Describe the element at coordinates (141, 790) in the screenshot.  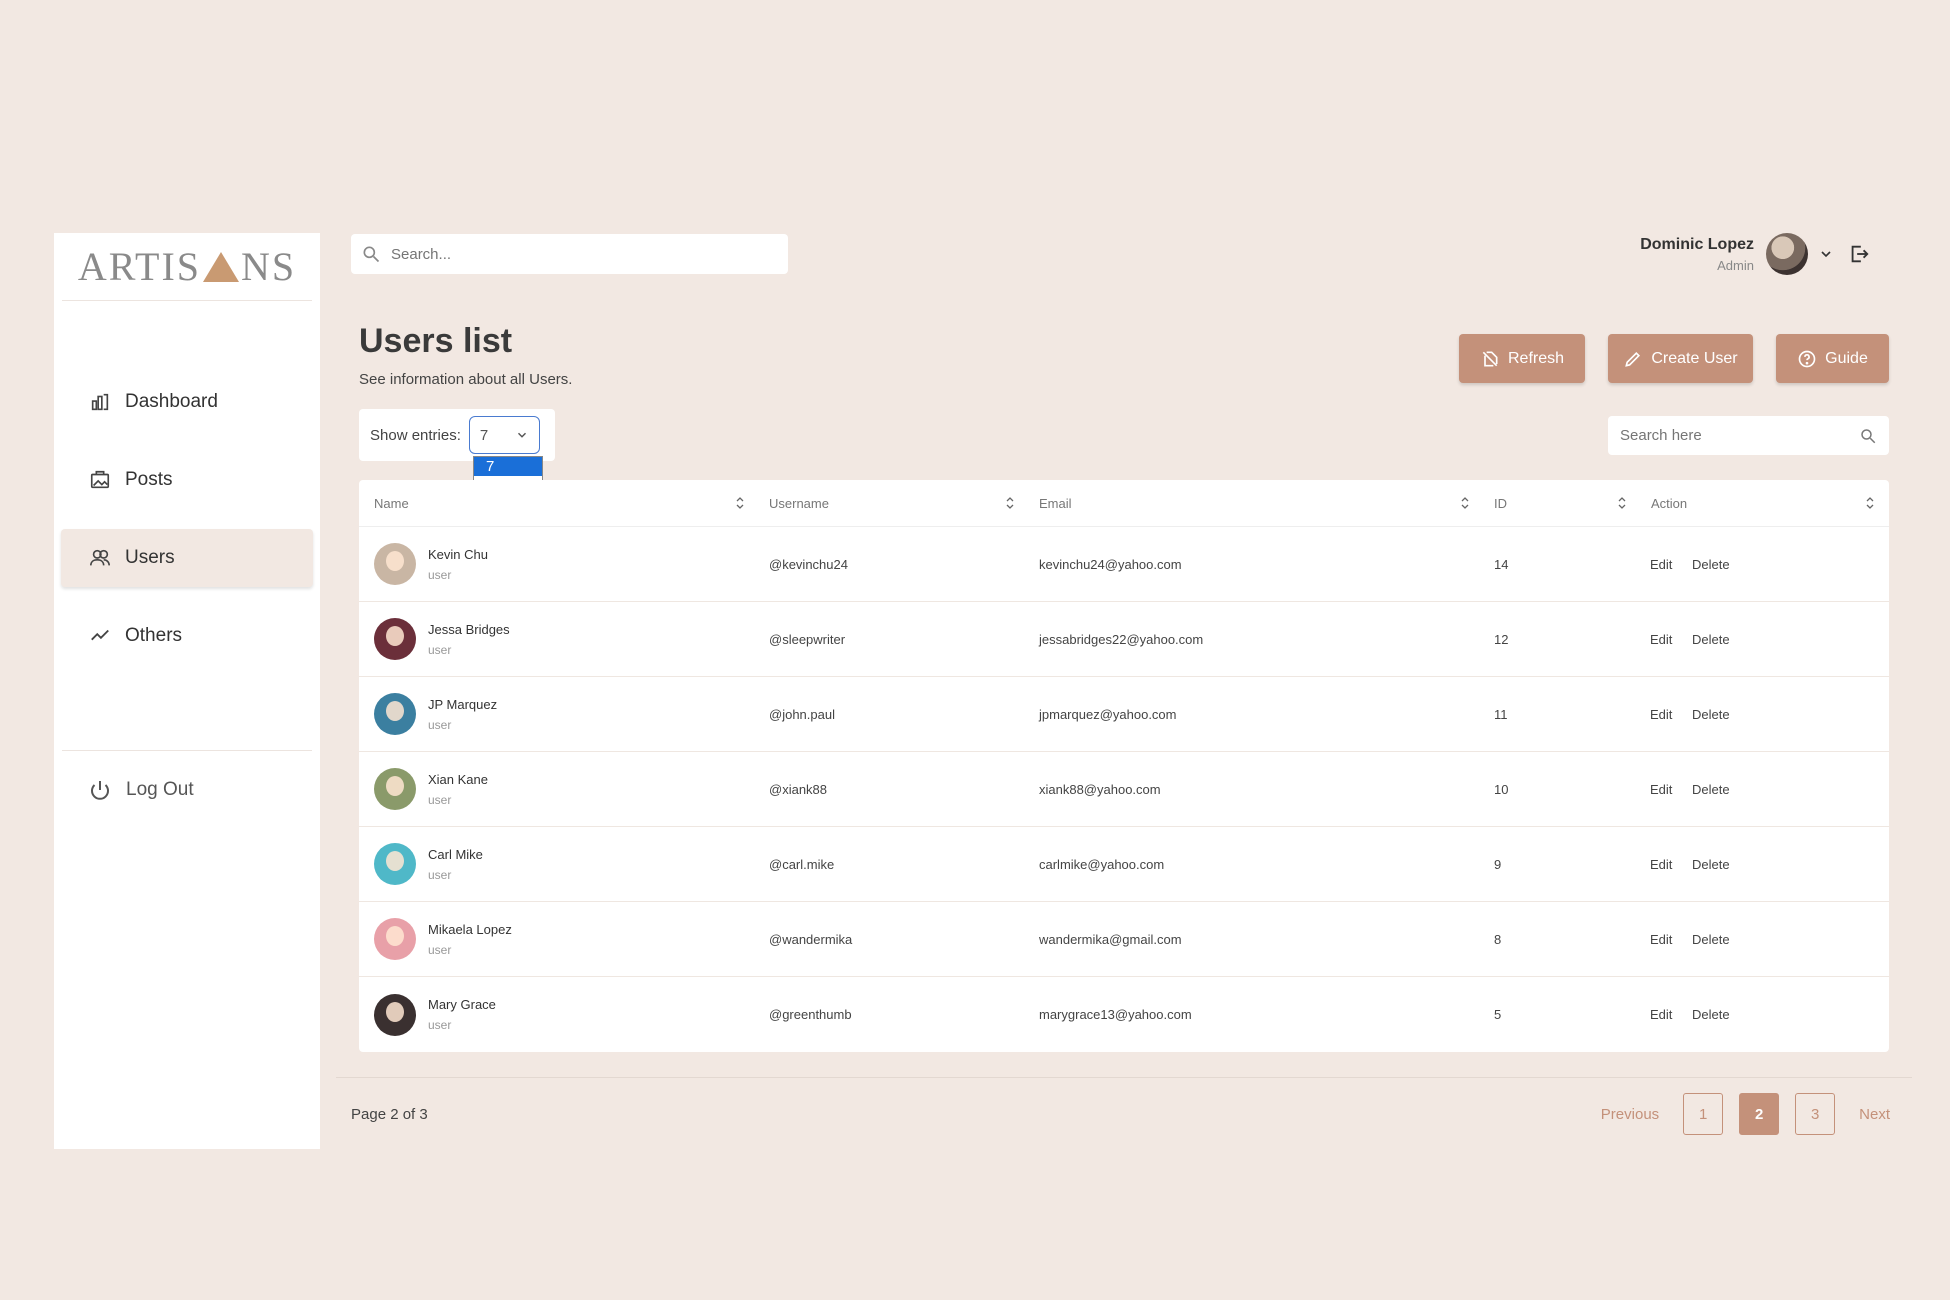
I see `logout-button: Log Out` at that location.